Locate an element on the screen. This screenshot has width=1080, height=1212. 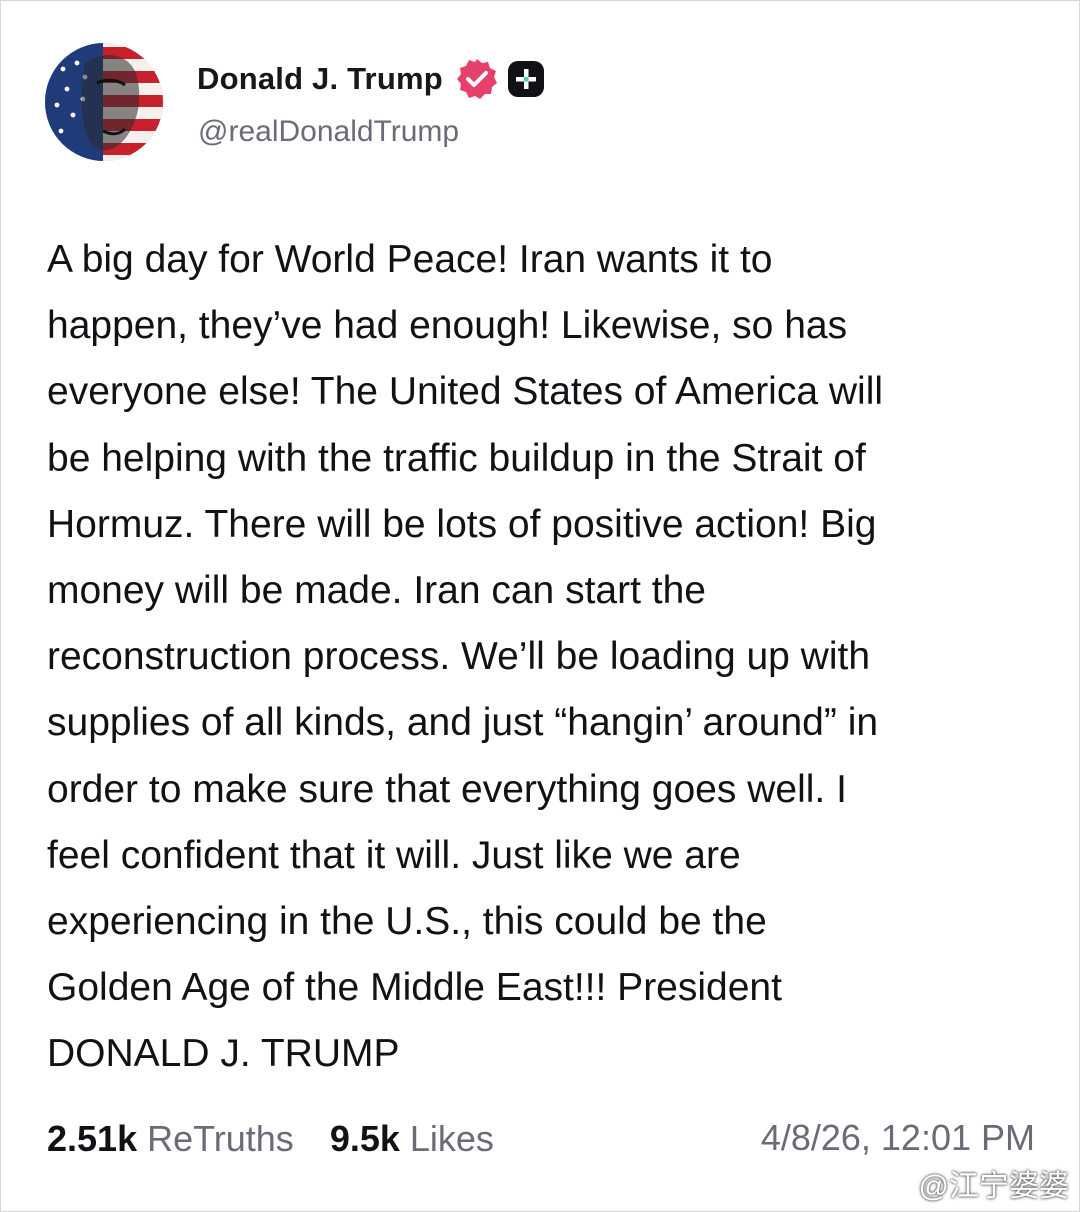
author-name-row: Donald J. Trump is located at coordinates (371, 79).